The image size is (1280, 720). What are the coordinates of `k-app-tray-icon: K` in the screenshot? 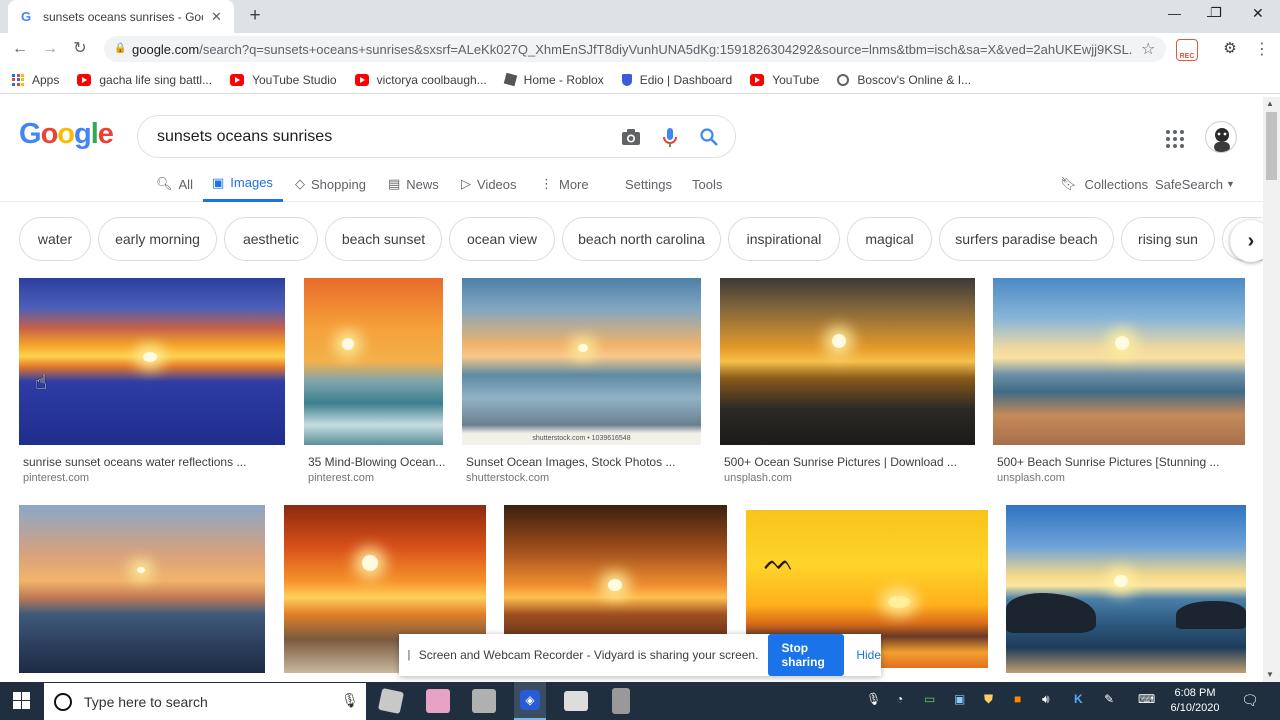 It's located at (1078, 699).